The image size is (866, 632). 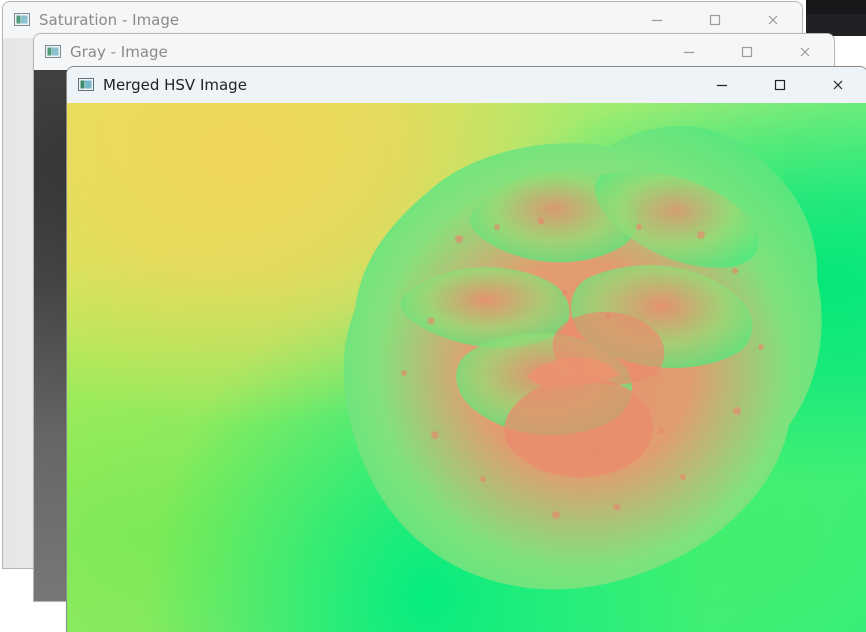 I want to click on hsv-window-controls, so click(x=779, y=85).